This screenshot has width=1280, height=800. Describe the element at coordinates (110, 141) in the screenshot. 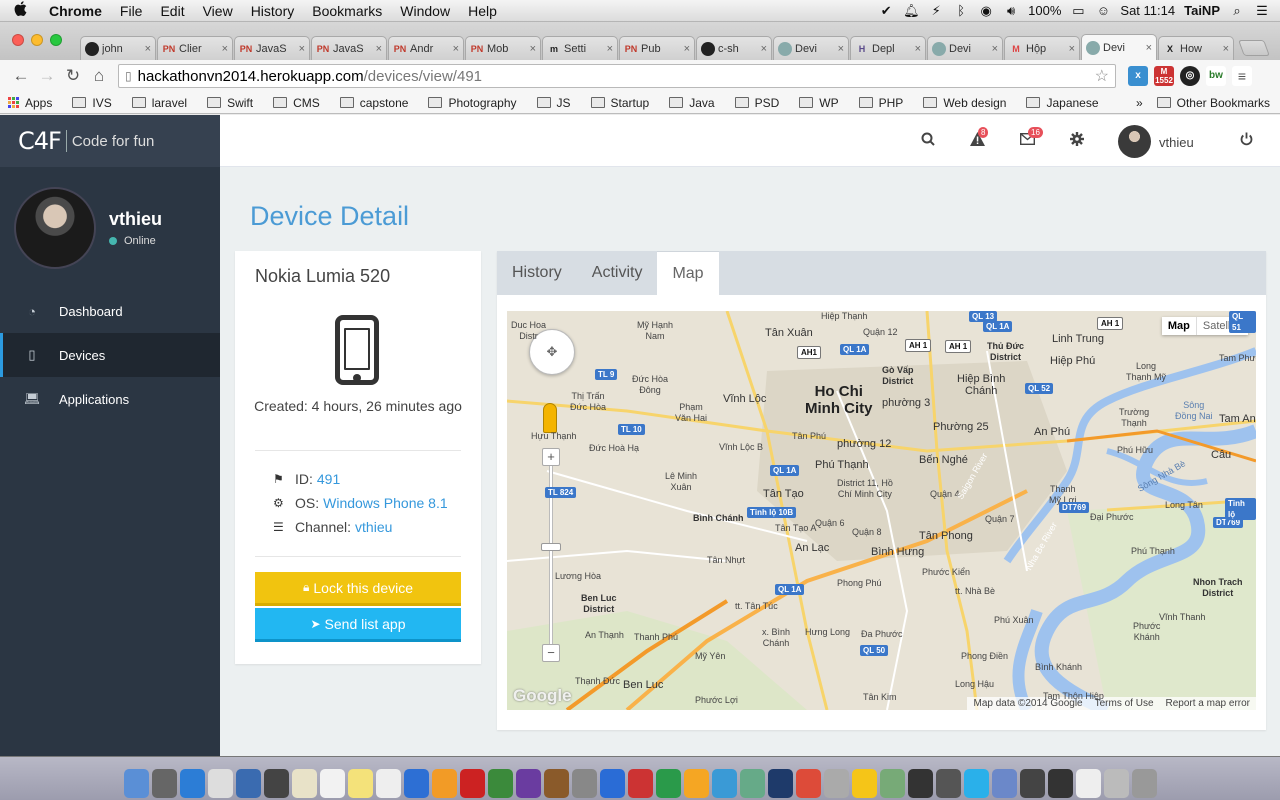

I see `logo: C4F Code for fun` at that location.